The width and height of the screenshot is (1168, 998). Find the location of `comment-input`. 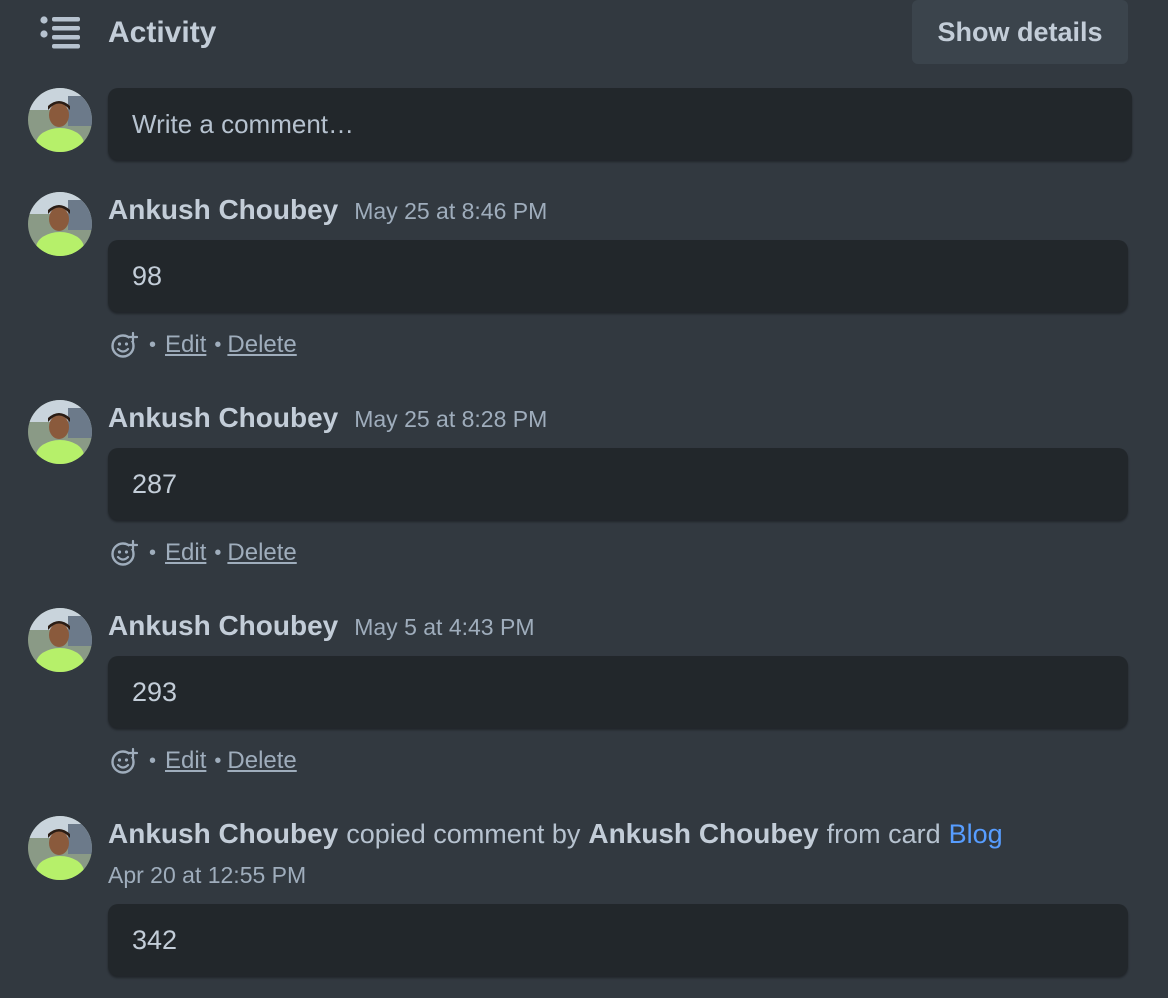

comment-input is located at coordinates (620, 124).